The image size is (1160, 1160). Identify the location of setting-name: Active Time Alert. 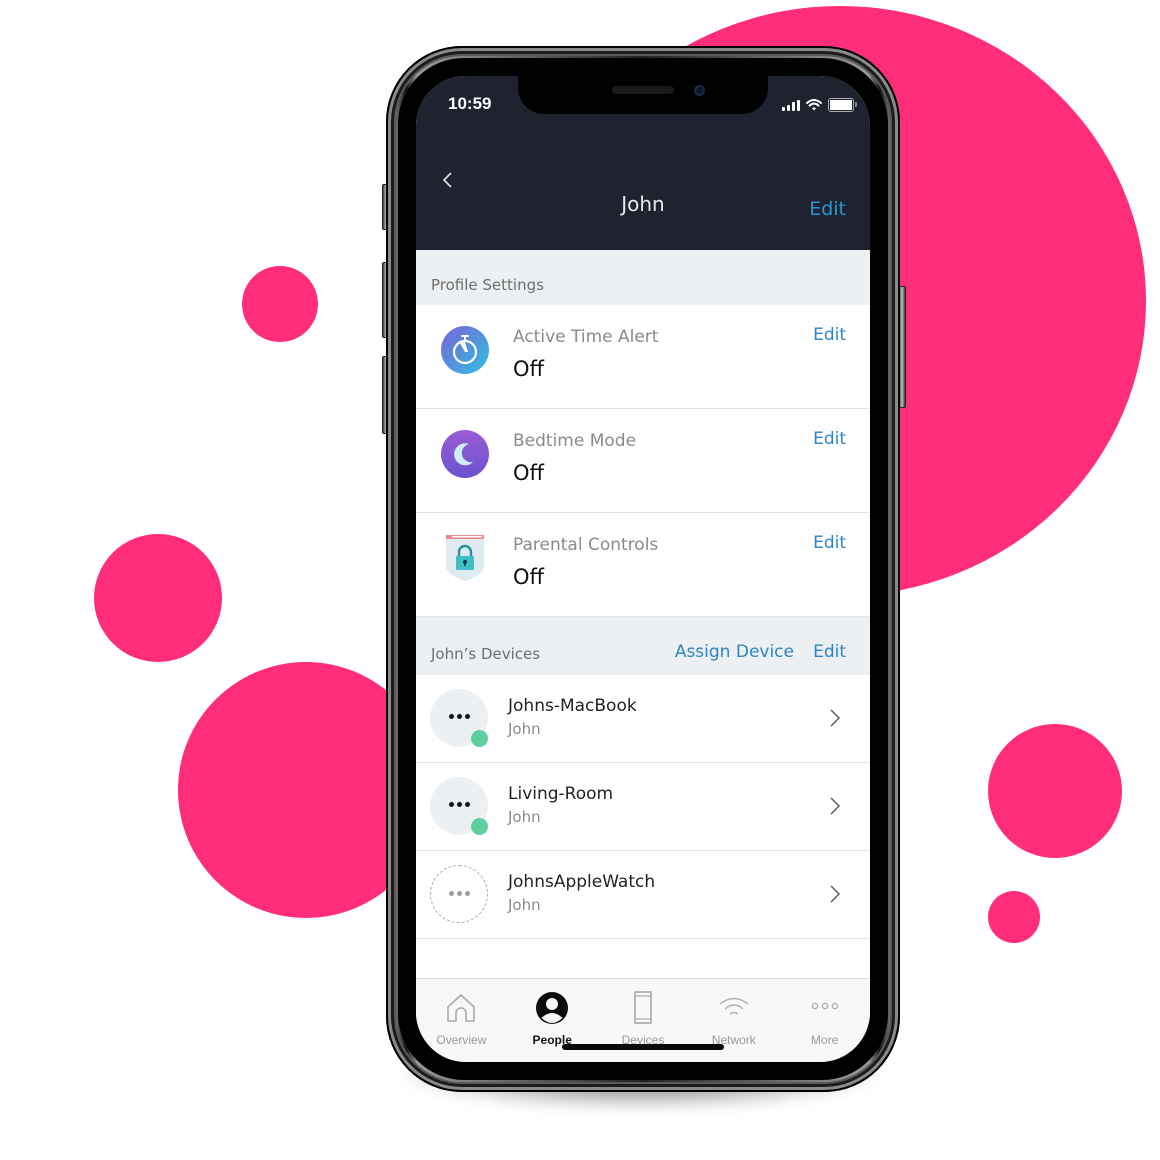
(586, 337).